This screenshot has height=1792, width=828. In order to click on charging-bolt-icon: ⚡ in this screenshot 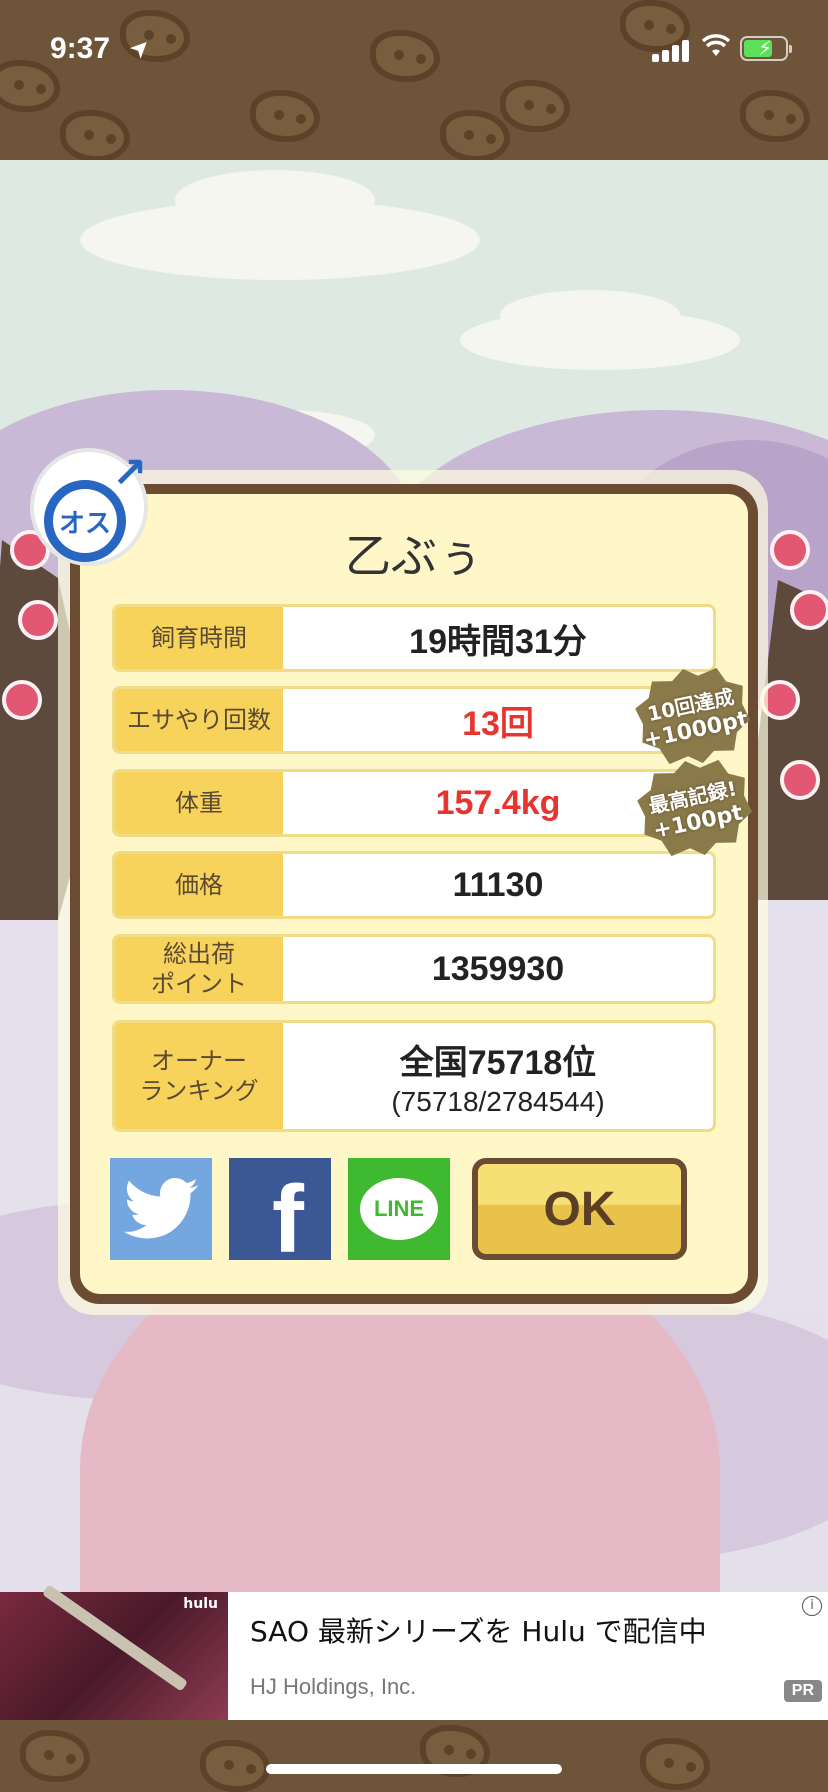, I will do `click(765, 48)`.